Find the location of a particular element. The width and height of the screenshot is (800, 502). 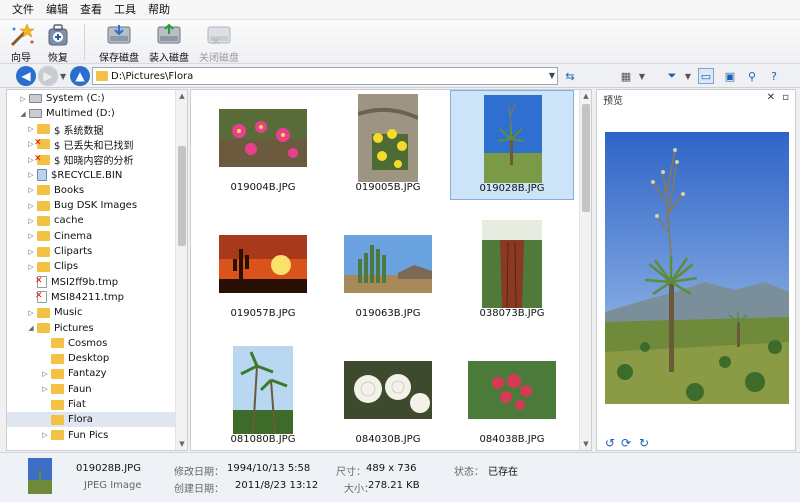

tree-item: ◢ Multimed (D:) is located at coordinates (91, 113).